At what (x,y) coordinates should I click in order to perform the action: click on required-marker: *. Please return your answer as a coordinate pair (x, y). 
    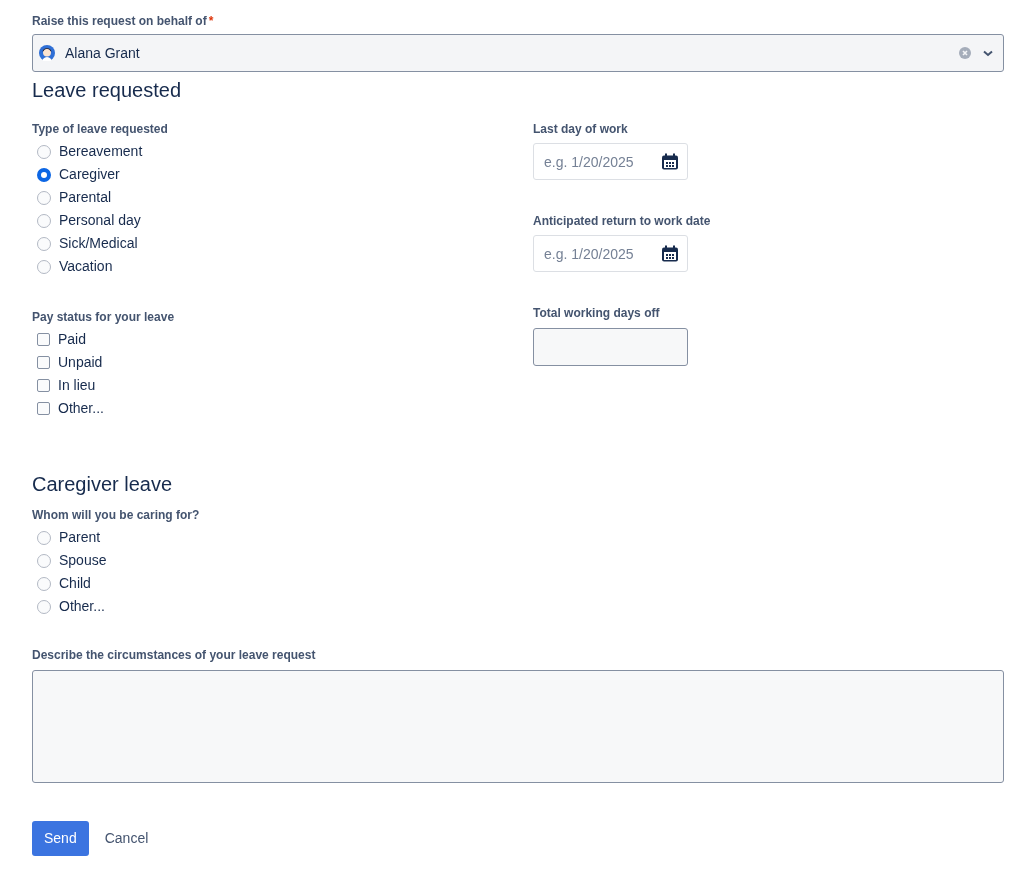
    Looking at the image, I should click on (211, 21).